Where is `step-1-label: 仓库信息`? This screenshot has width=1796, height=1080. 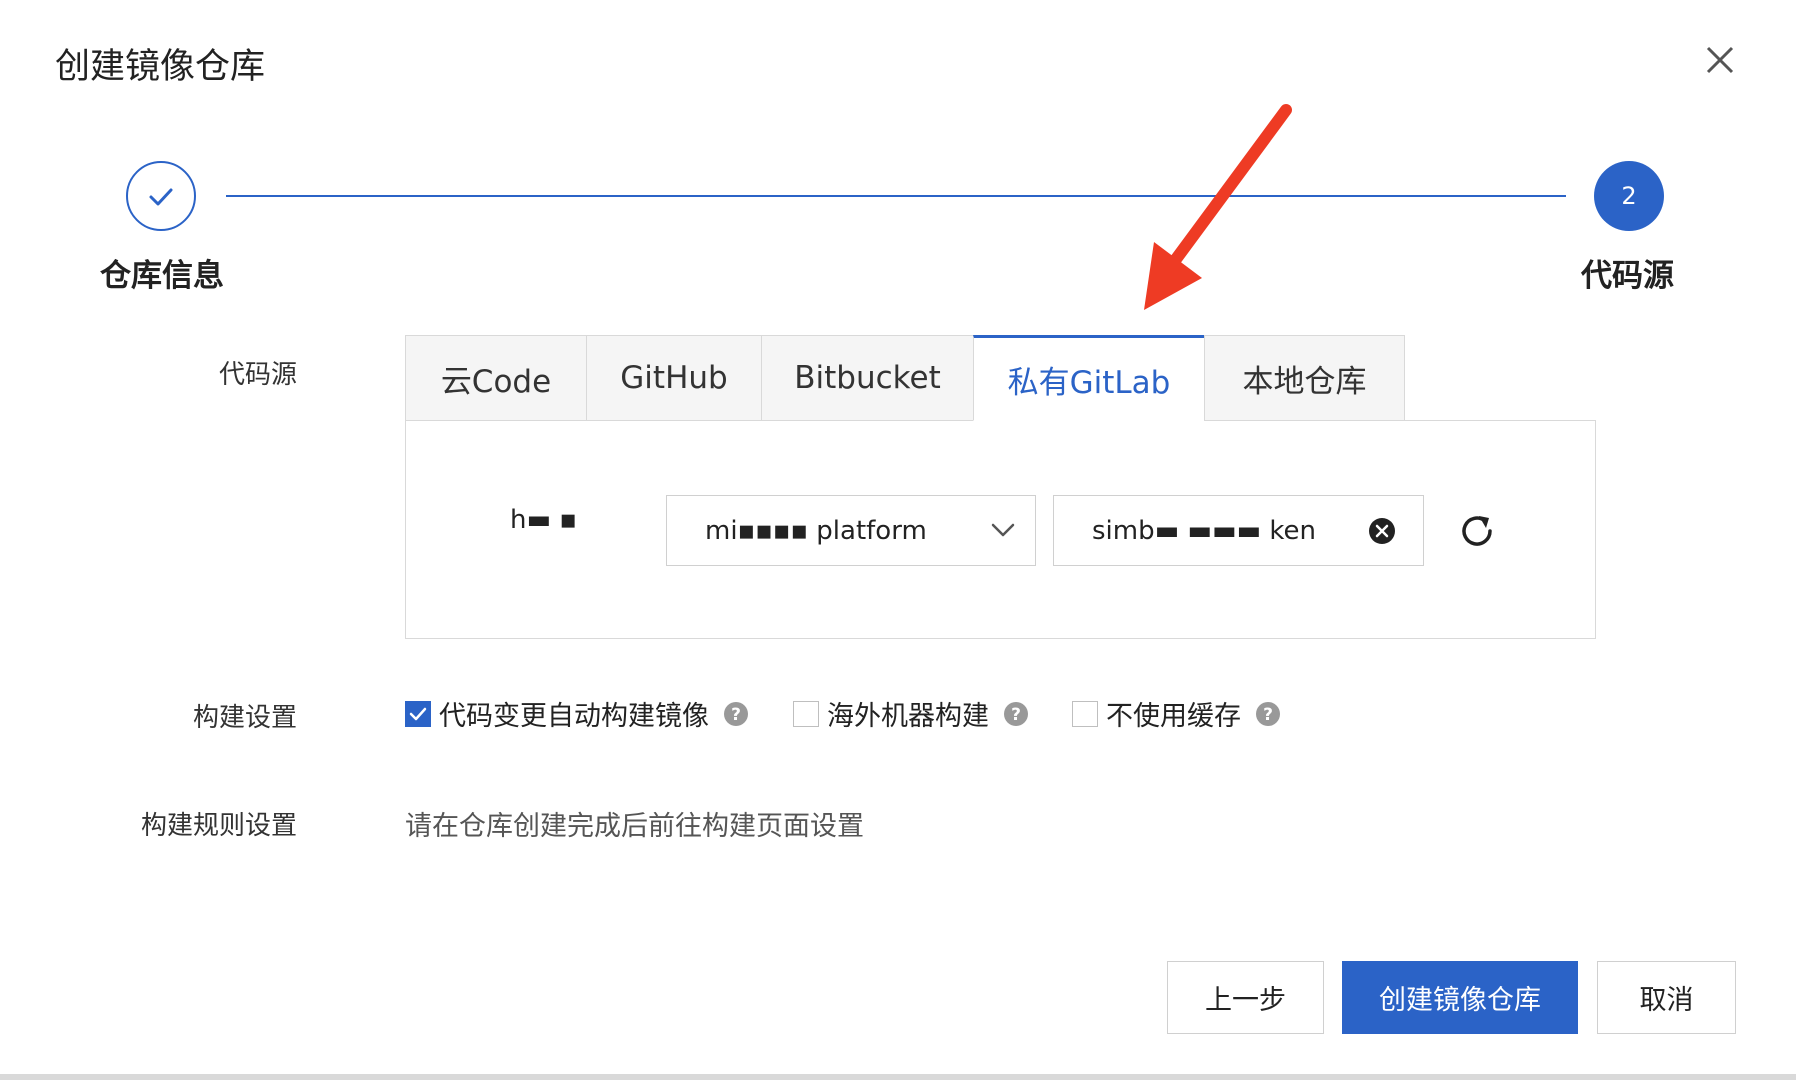
step-1-label: 仓库信息 is located at coordinates (162, 276).